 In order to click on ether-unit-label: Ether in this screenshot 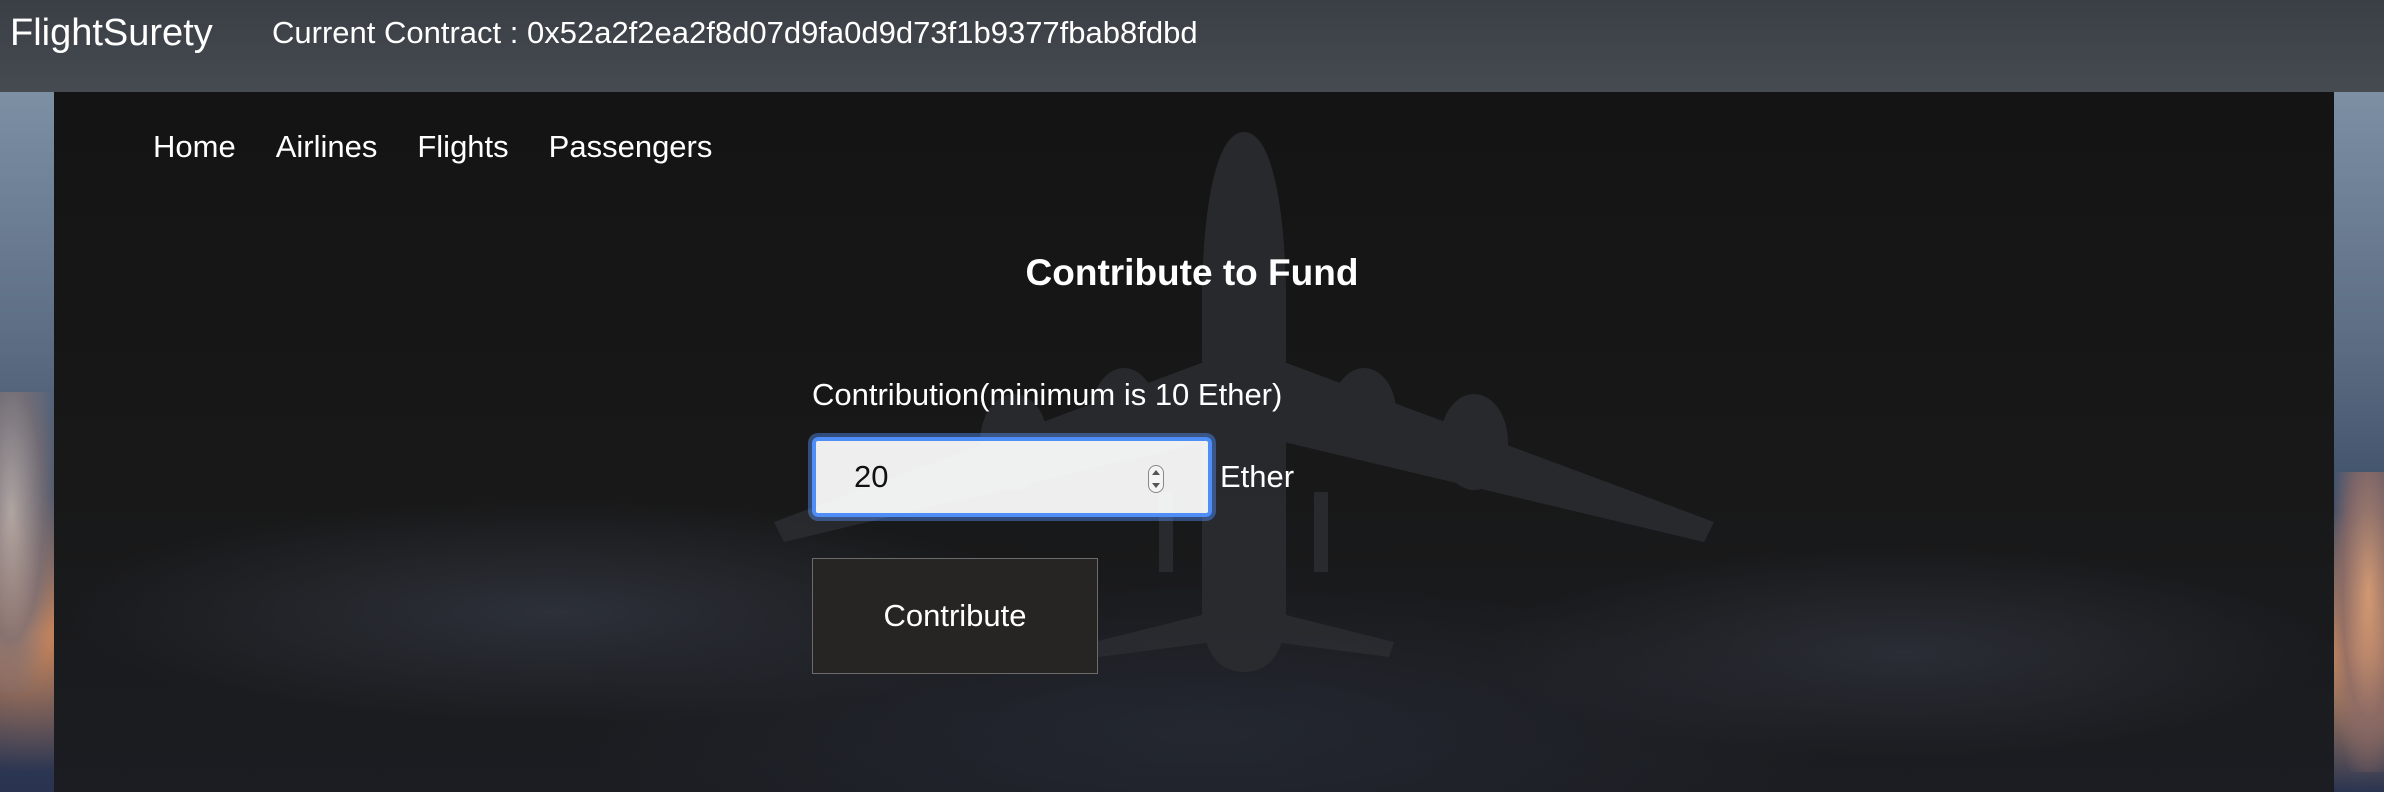, I will do `click(1257, 476)`.